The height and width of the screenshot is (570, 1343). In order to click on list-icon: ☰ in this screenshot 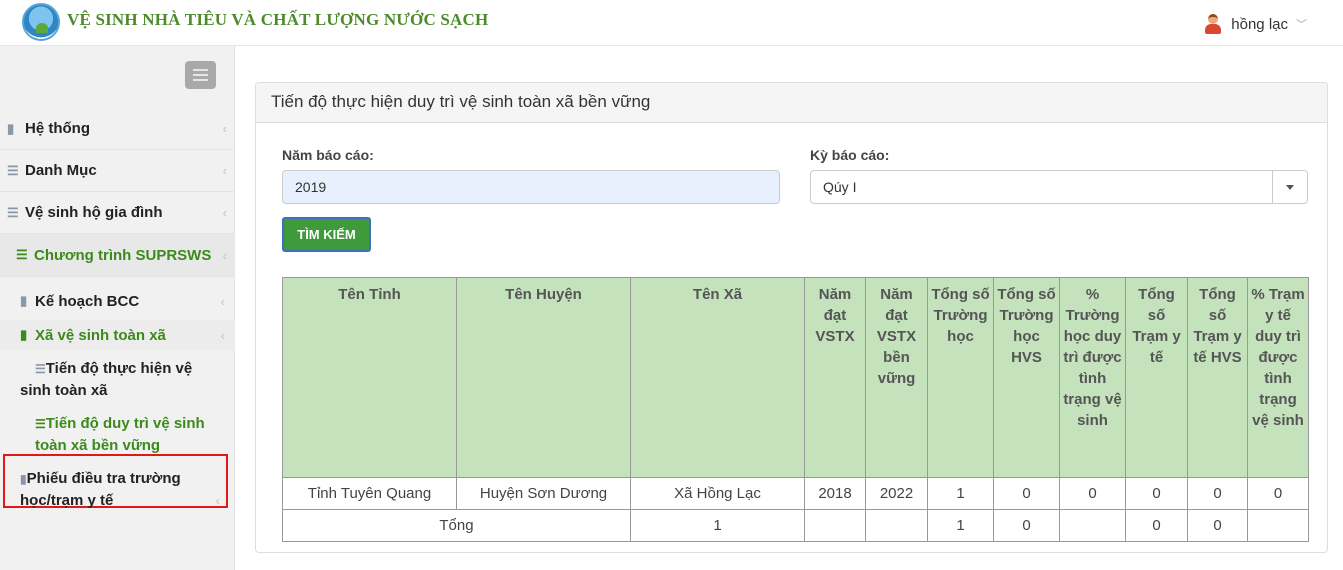, I will do `click(13, 170)`.